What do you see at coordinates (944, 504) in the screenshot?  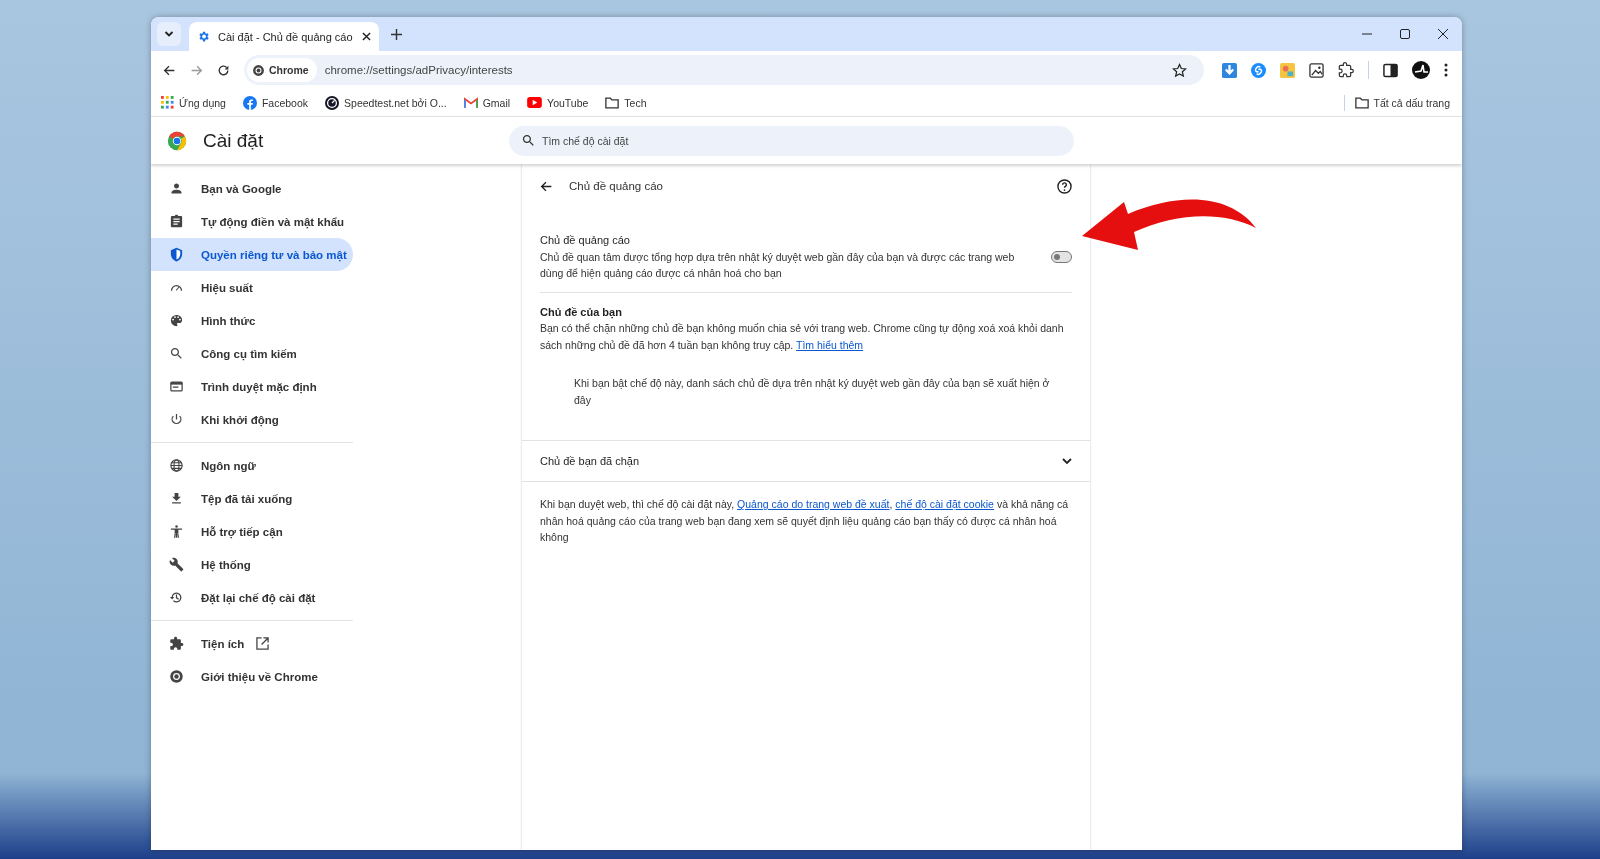 I see `link: chế độ cài đặt cookie` at bounding box center [944, 504].